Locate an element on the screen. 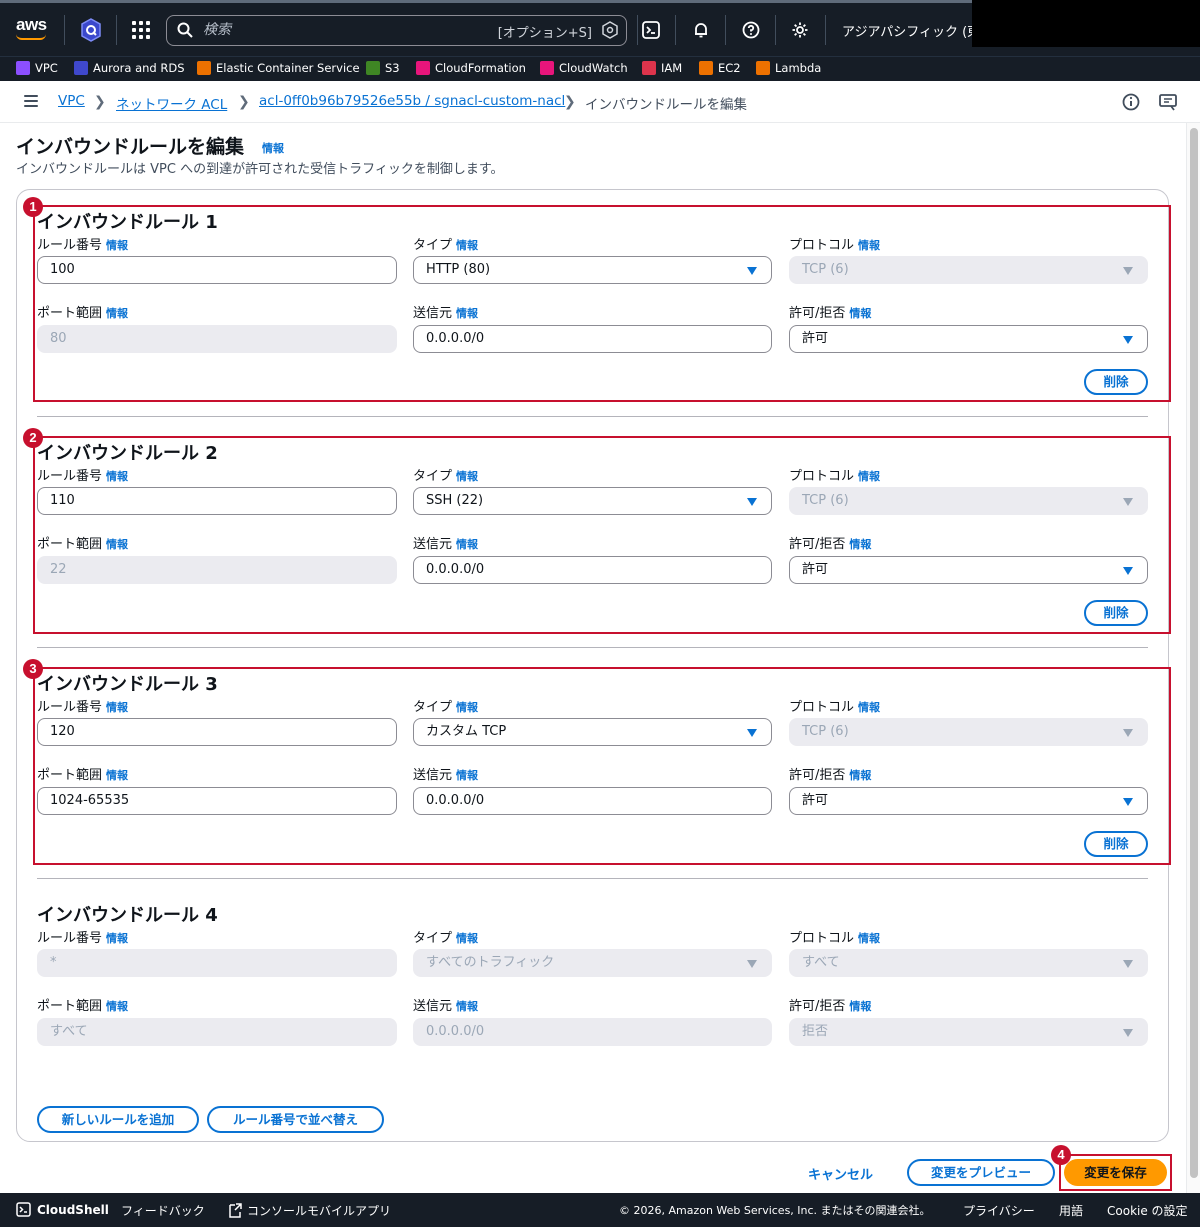 This screenshot has width=1200, height=1227. favorite-label: CloudFormation is located at coordinates (480, 68).